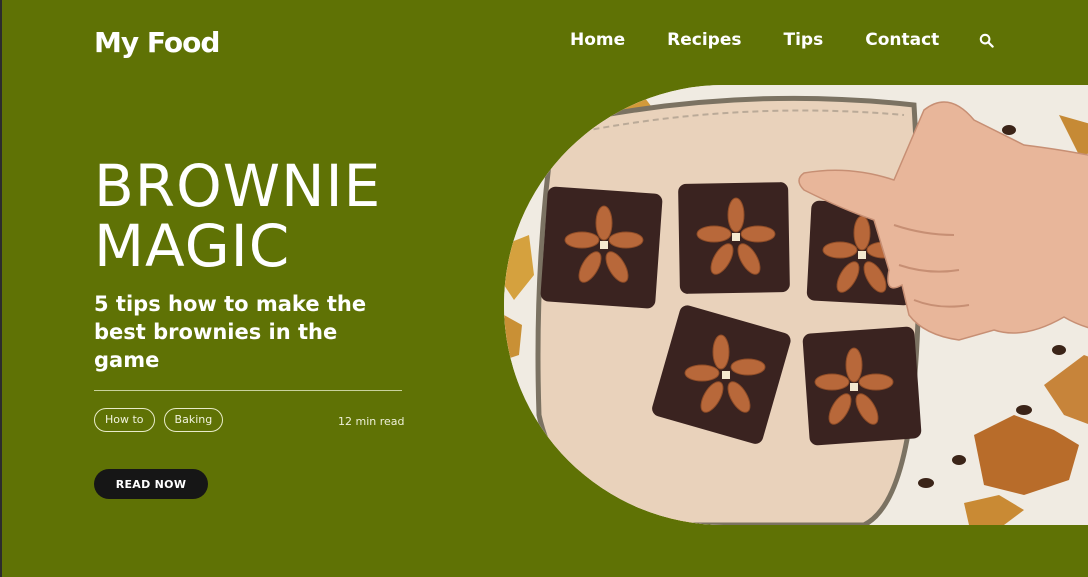  Describe the element at coordinates (371, 421) in the screenshot. I see `read-time: 12 min read` at that location.